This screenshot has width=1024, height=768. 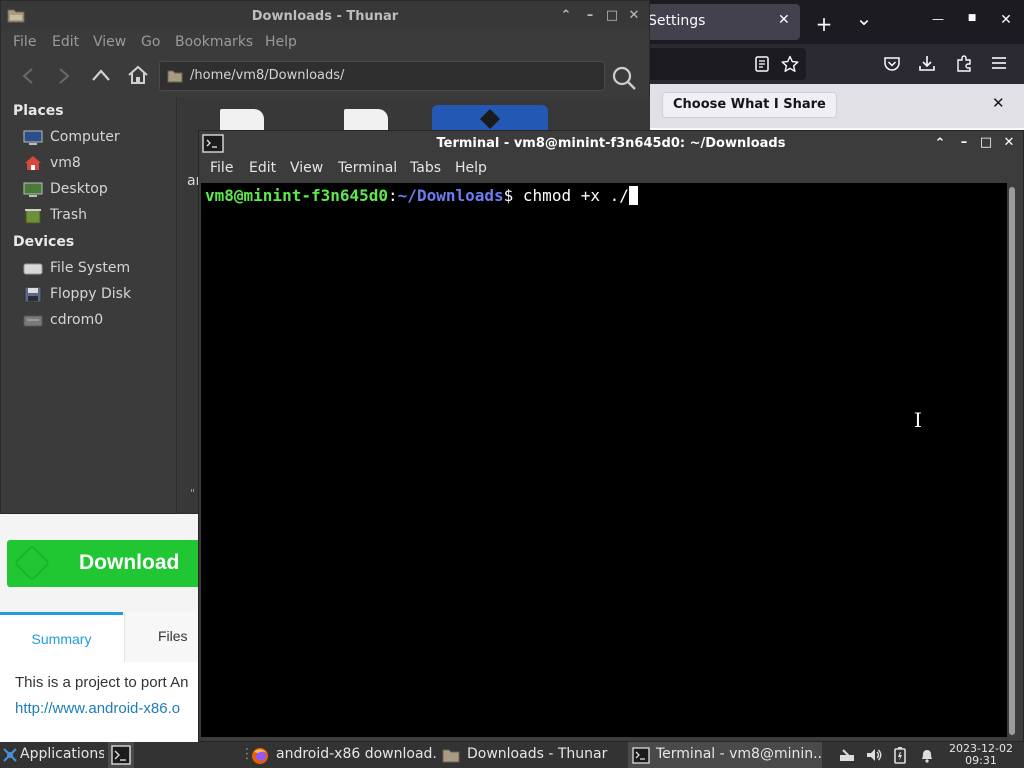 What do you see at coordinates (892, 64) in the screenshot?
I see `pocket-icon` at bounding box center [892, 64].